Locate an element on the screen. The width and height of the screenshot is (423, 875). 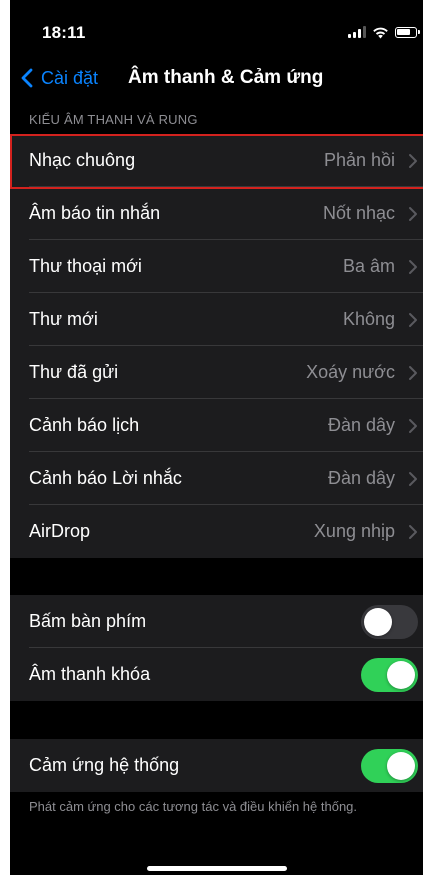
settings-row-text-tone: Âm báo tin nhắn Nốt nhạc is located at coordinates (216, 213).